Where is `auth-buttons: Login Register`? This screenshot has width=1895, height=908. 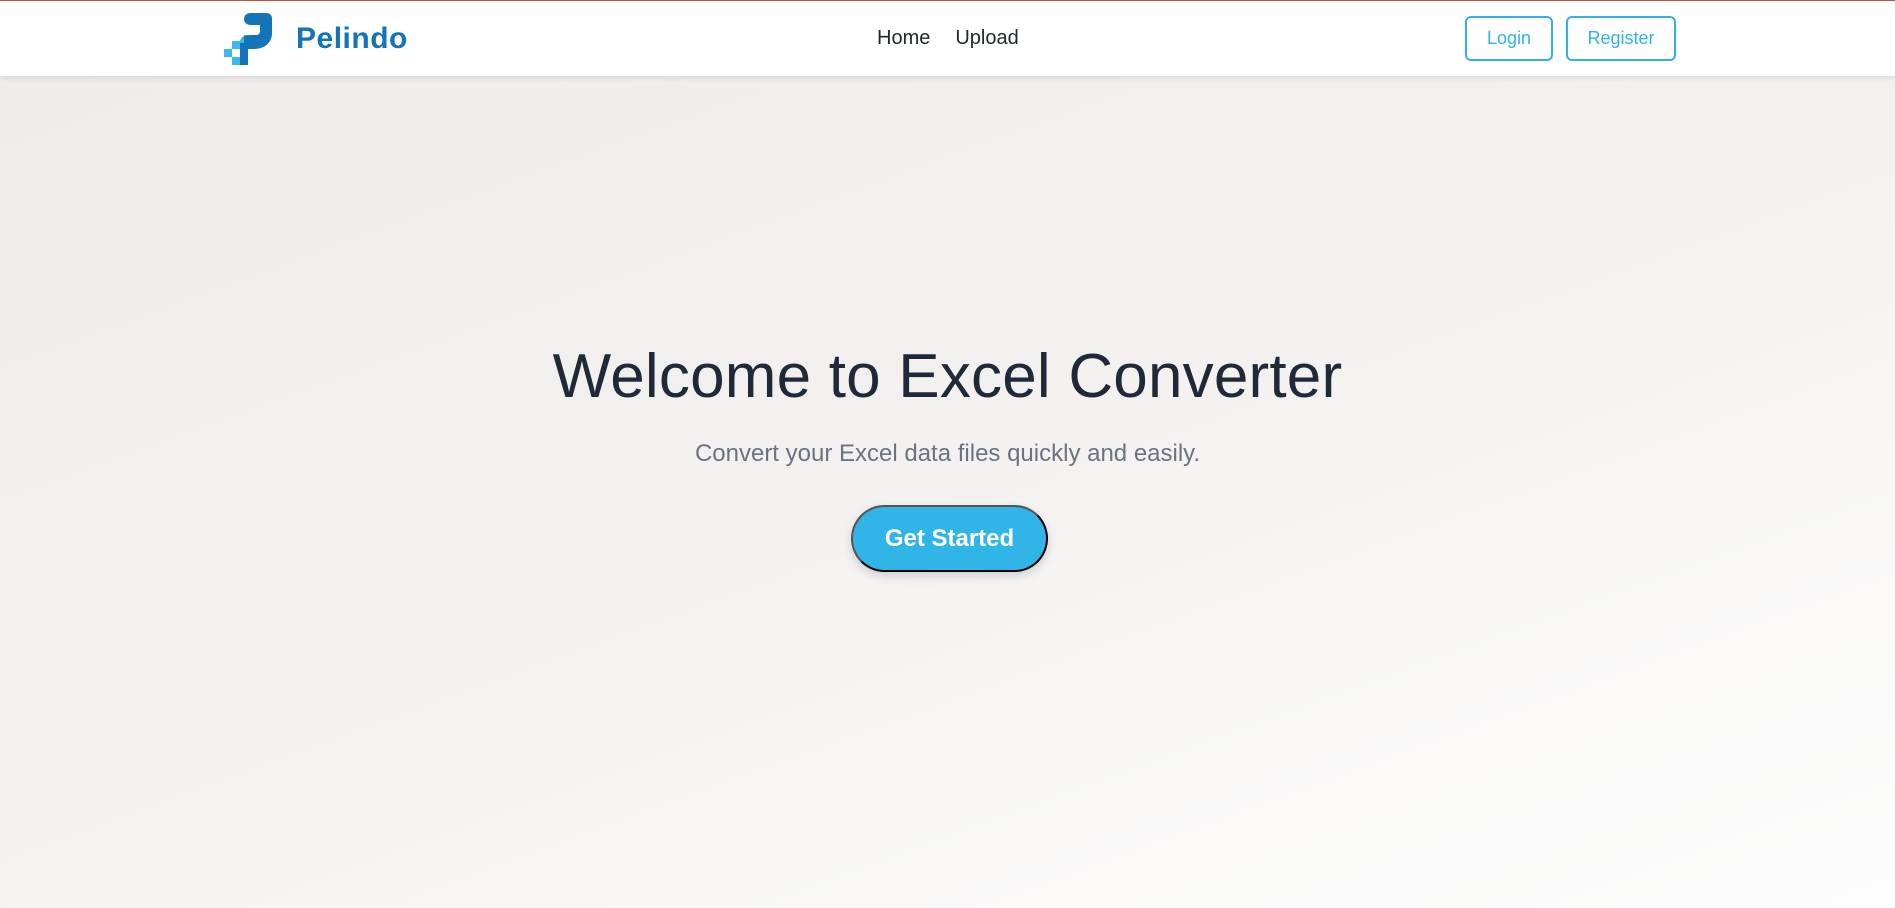 auth-buttons: Login Register is located at coordinates (1570, 38).